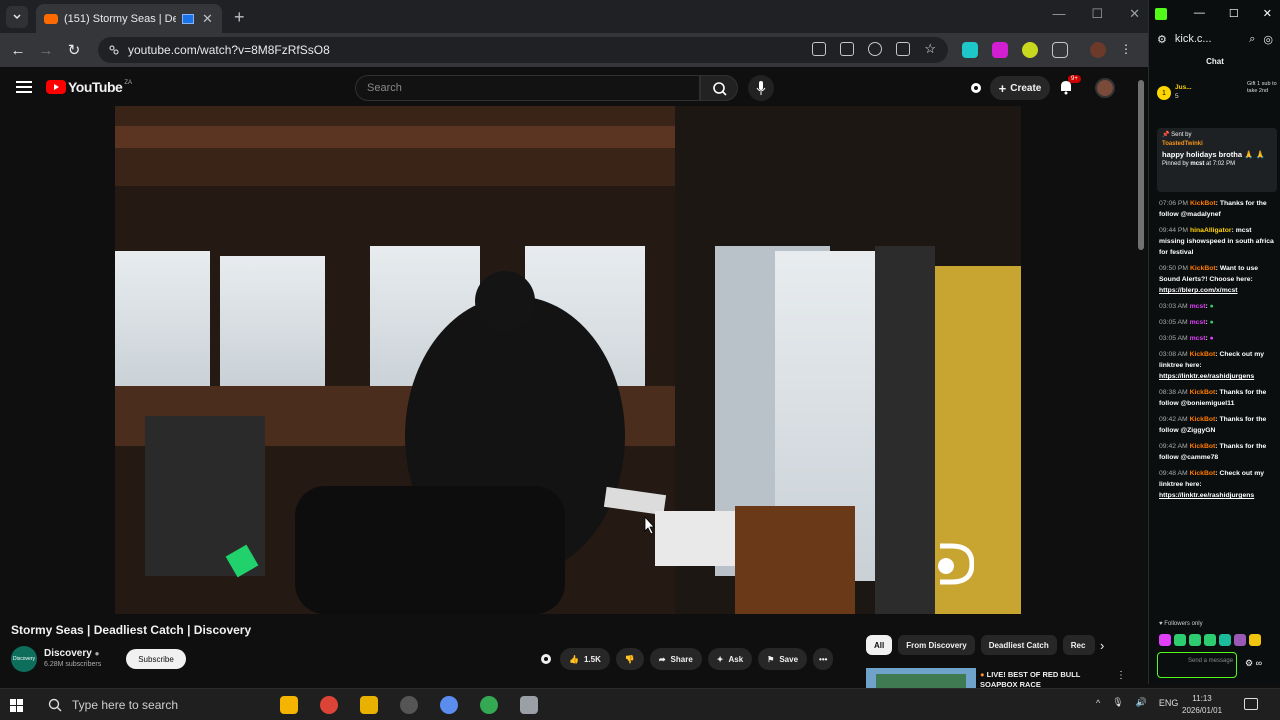  I want to click on chip-deadliest-catch: Deadliest Catch, so click(1018, 645).